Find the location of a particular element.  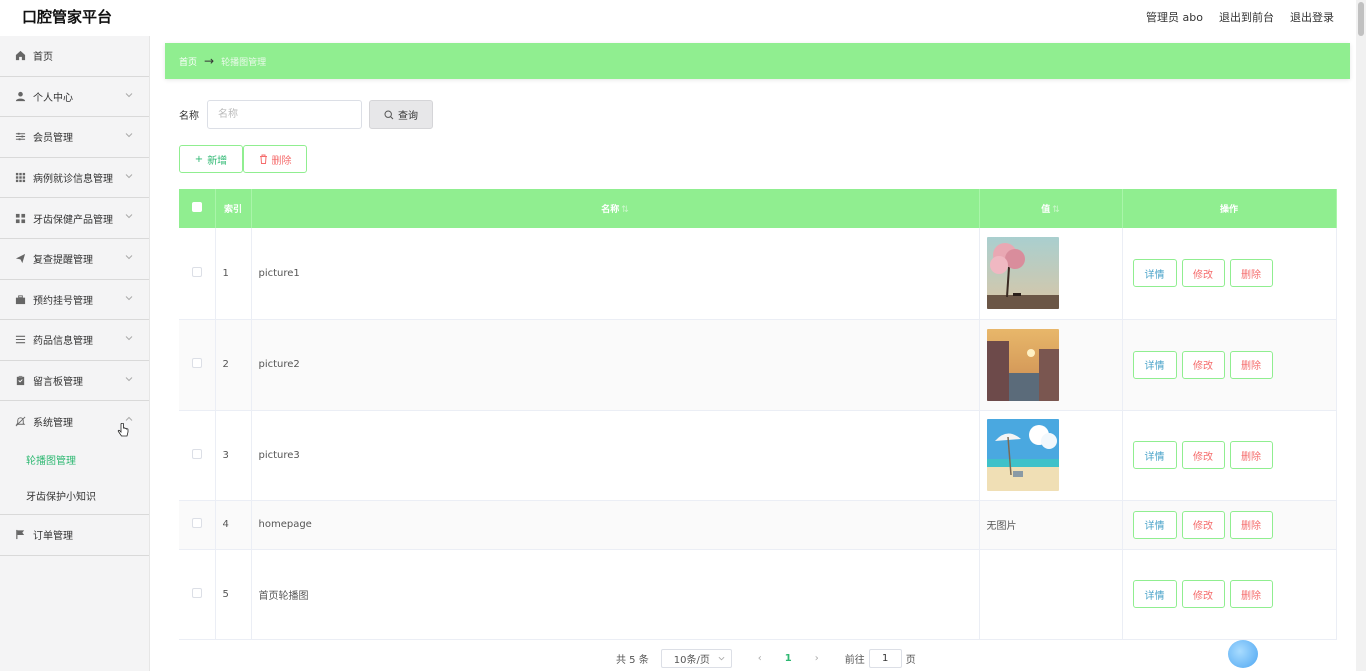

sidebar-item-personal-center: 个人中心 is located at coordinates (74, 97).